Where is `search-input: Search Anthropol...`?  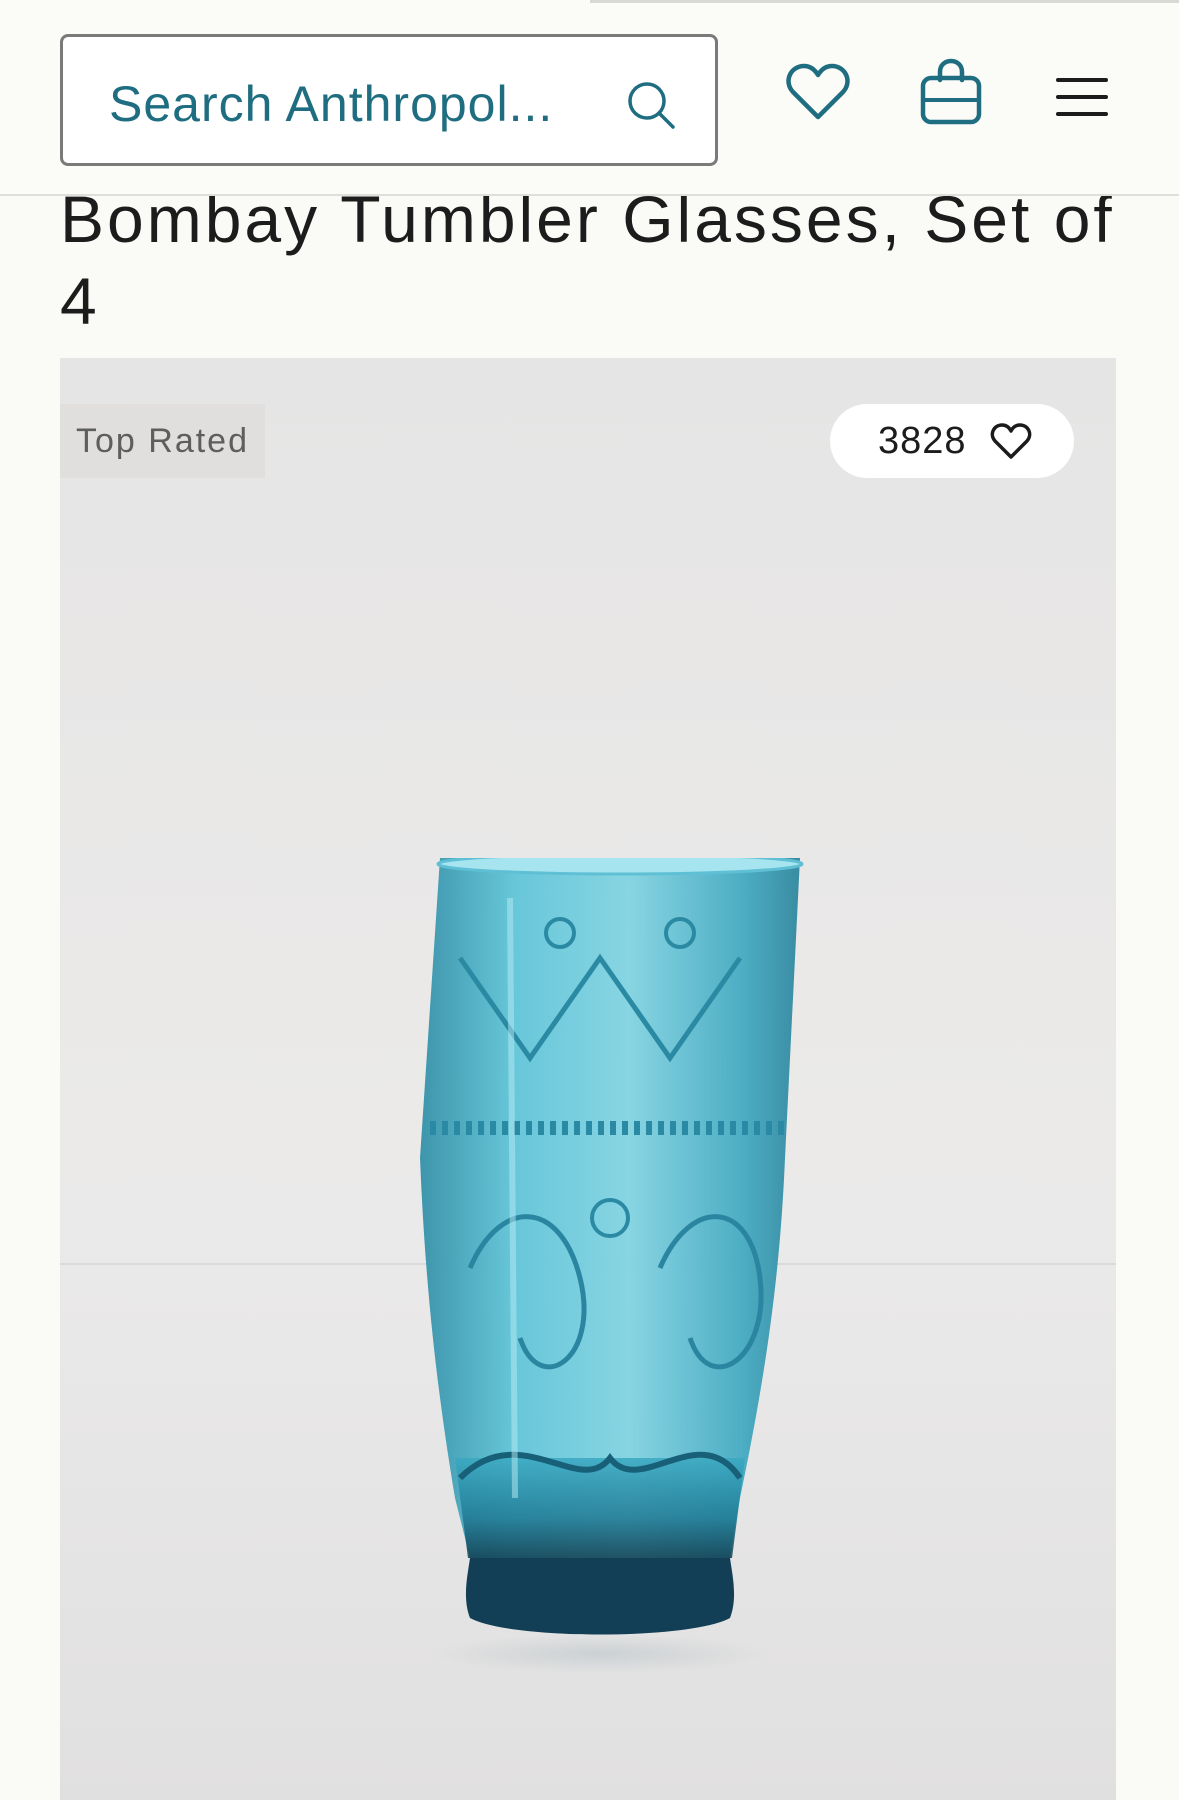 search-input: Search Anthropol... is located at coordinates (389, 100).